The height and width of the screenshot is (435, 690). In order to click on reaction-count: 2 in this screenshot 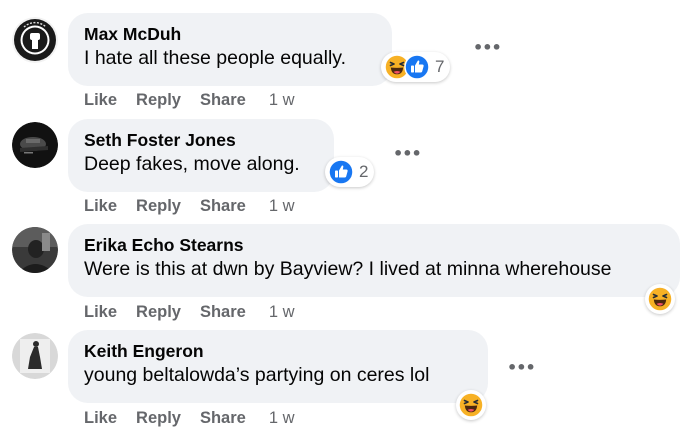, I will do `click(364, 171)`.